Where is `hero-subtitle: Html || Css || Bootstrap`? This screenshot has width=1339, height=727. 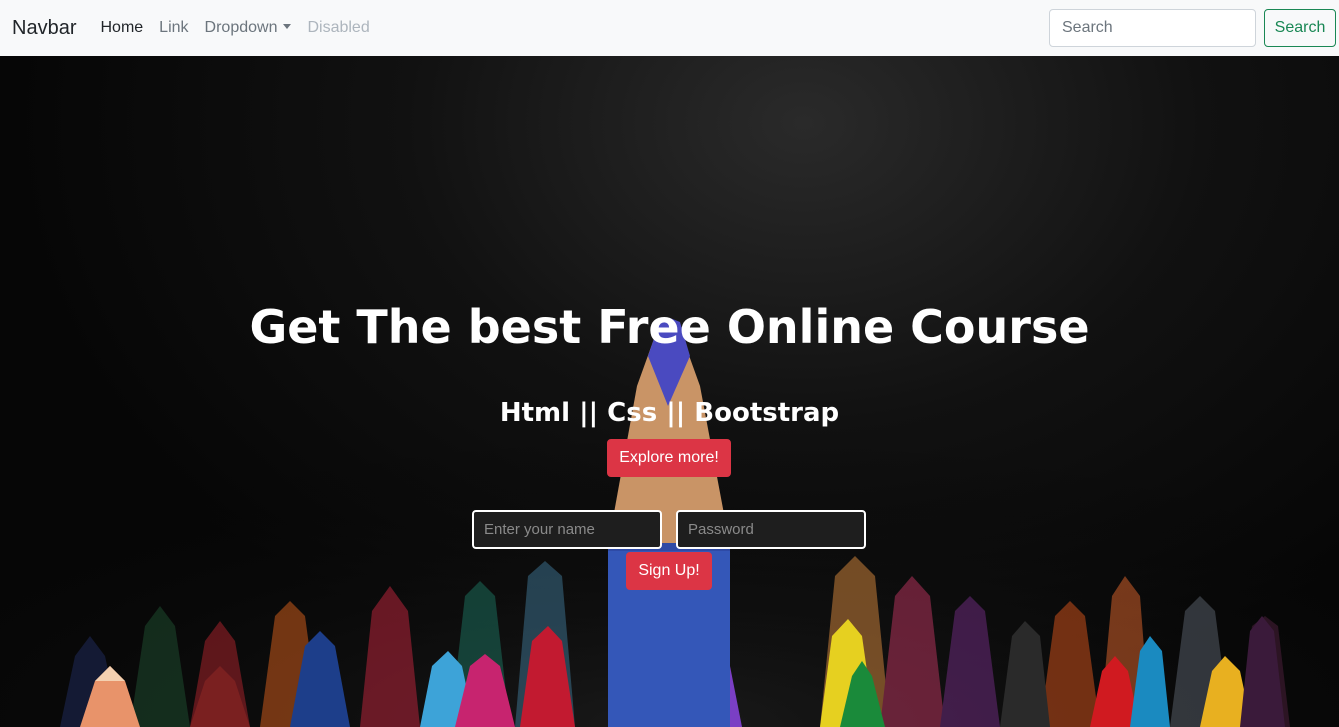
hero-subtitle: Html || Css || Bootstrap is located at coordinates (669, 413).